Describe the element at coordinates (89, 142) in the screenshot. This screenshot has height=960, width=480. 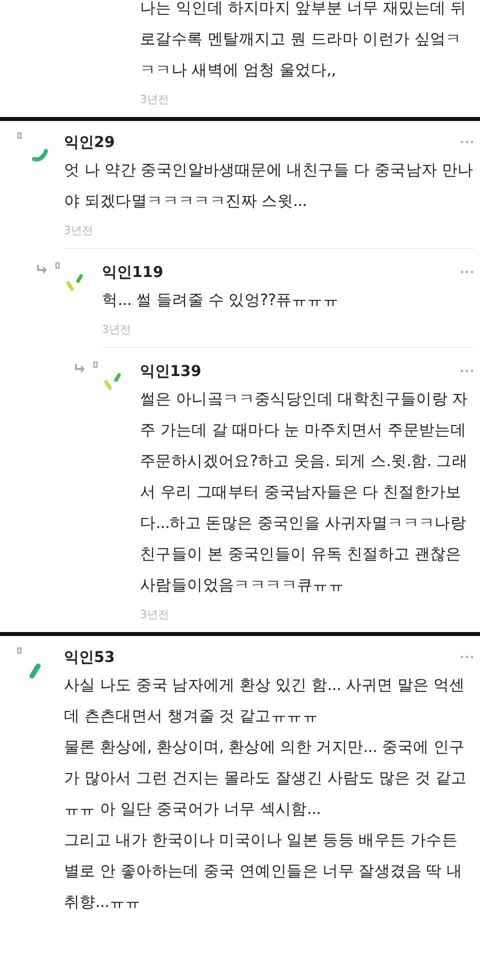
I see `comment-author: 익인29` at that location.